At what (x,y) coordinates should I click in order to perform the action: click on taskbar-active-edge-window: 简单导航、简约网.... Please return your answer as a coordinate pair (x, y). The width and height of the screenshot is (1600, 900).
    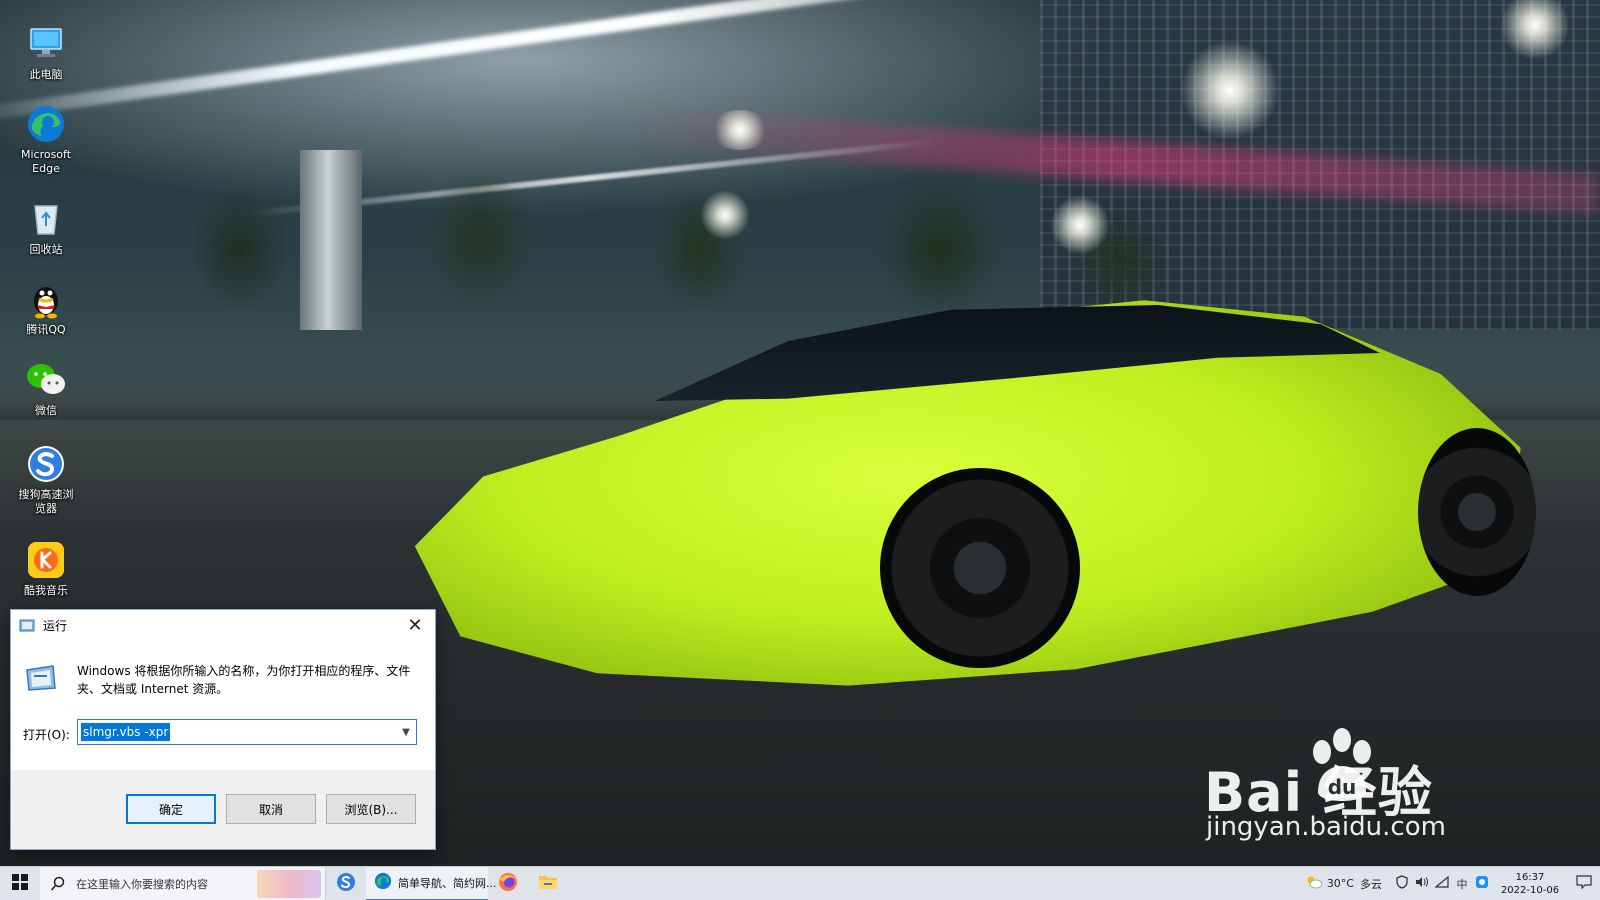
    Looking at the image, I should click on (431, 883).